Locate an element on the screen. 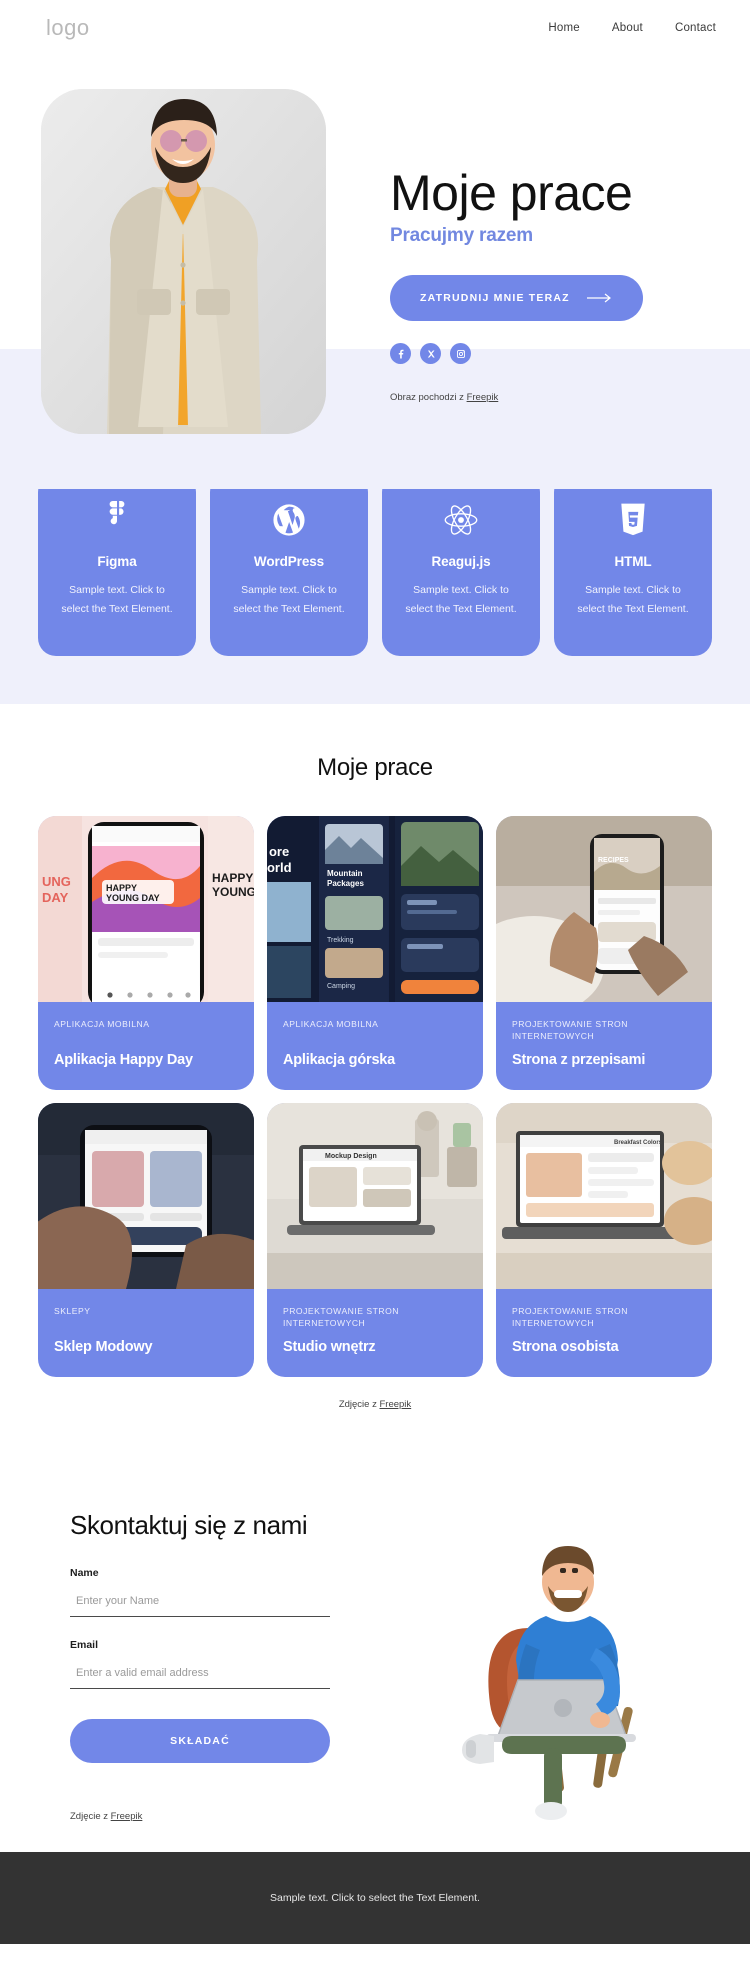 This screenshot has width=750, height=1980. submit-button: SKŁADAĆ is located at coordinates (200, 1741).